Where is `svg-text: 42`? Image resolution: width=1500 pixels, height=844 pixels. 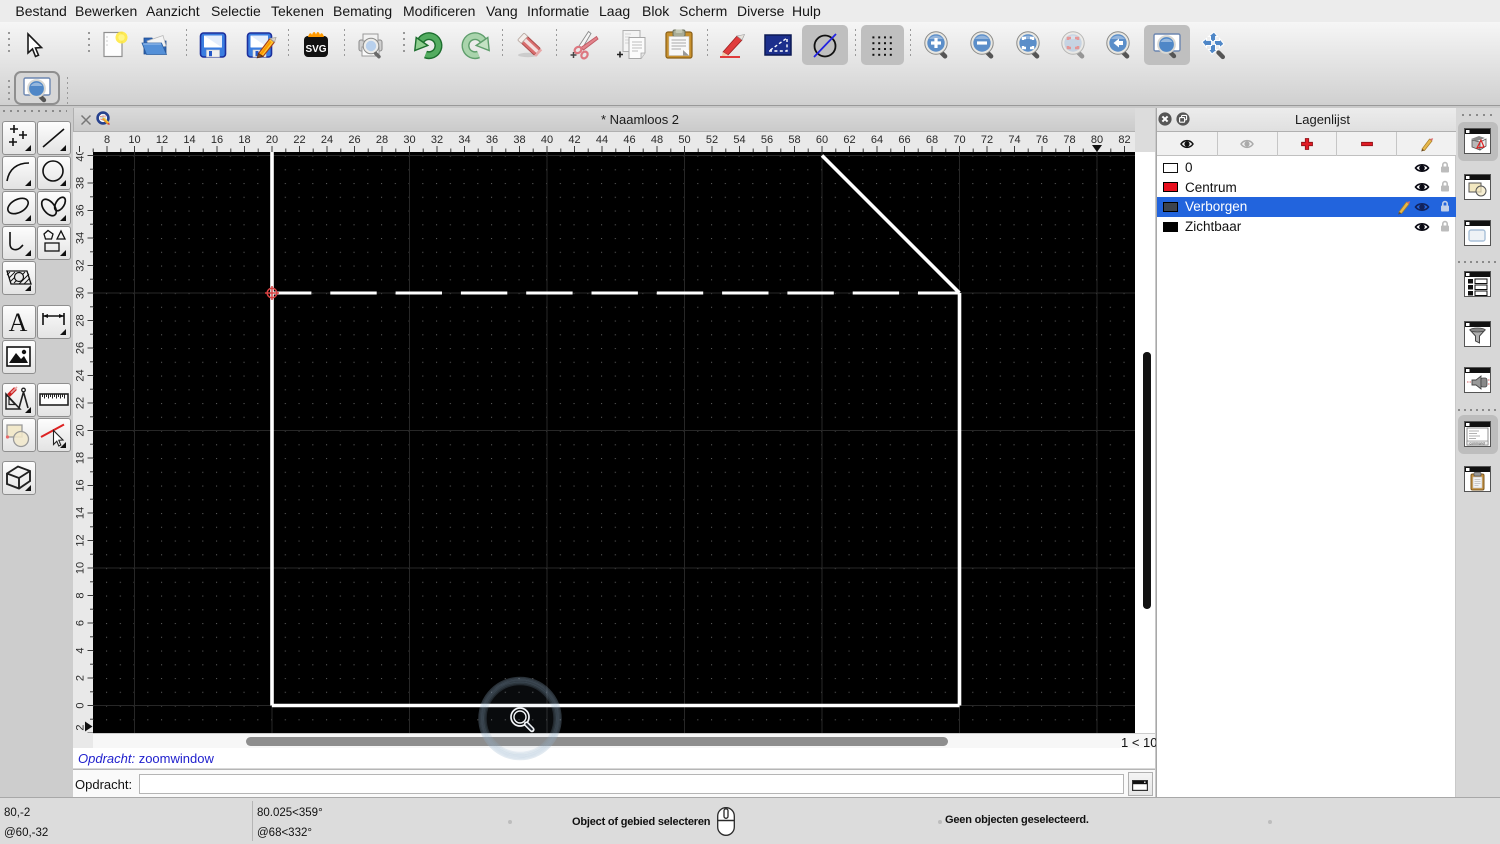
svg-text: 42 is located at coordinates (574, 140).